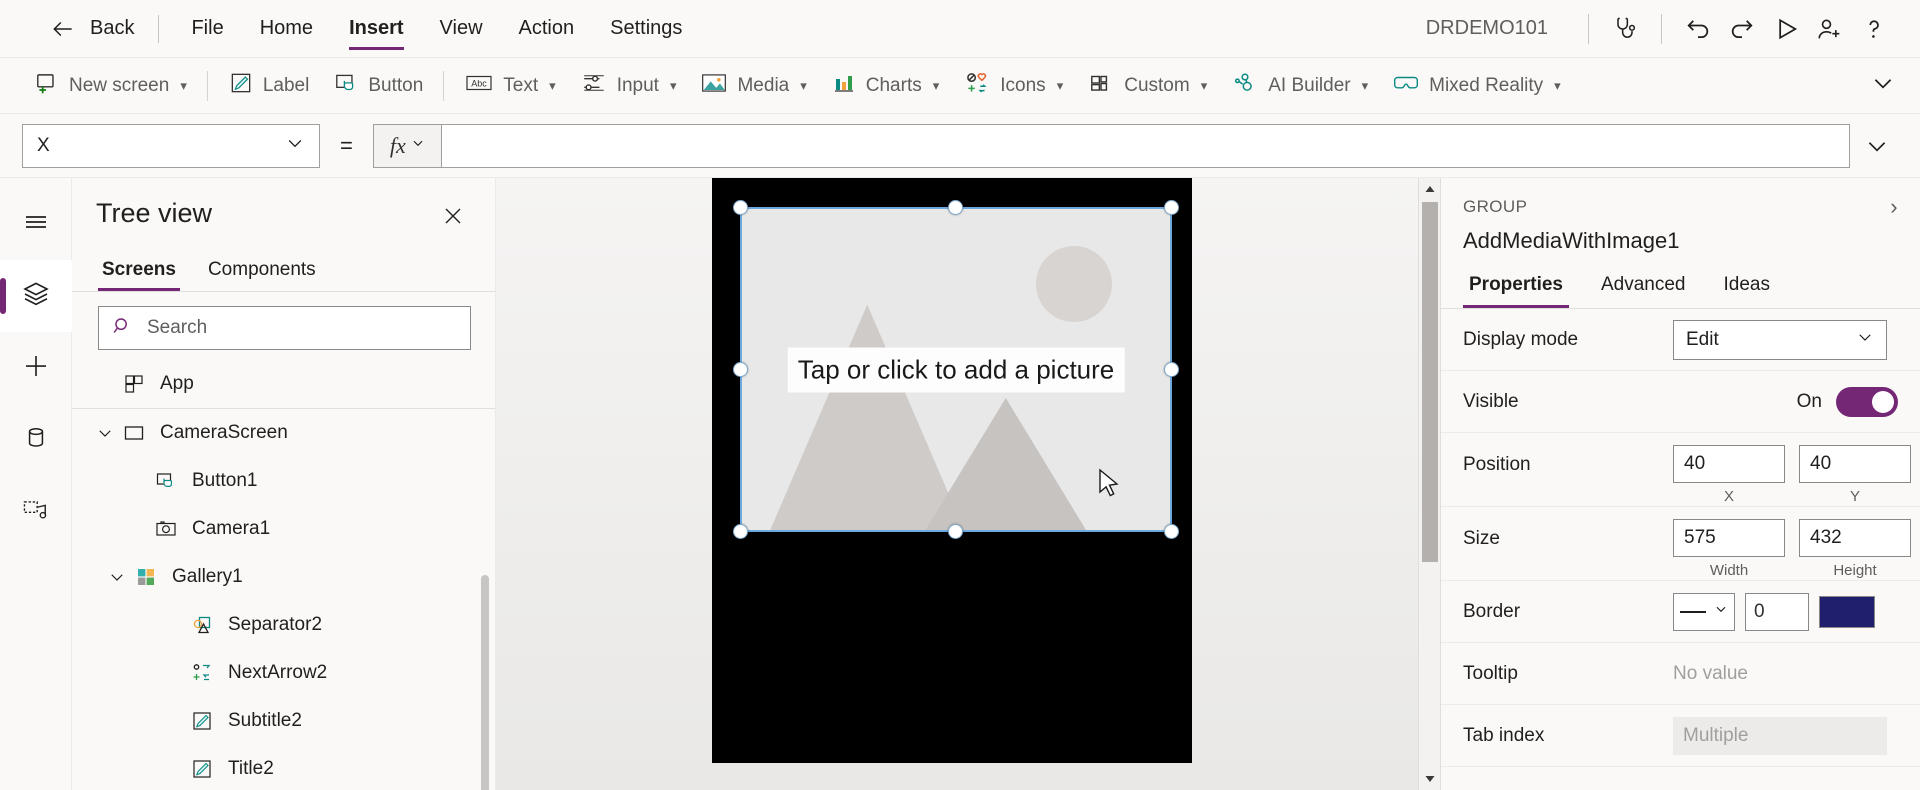  What do you see at coordinates (1643, 288) in the screenshot?
I see `tab-advanced: Advanced` at bounding box center [1643, 288].